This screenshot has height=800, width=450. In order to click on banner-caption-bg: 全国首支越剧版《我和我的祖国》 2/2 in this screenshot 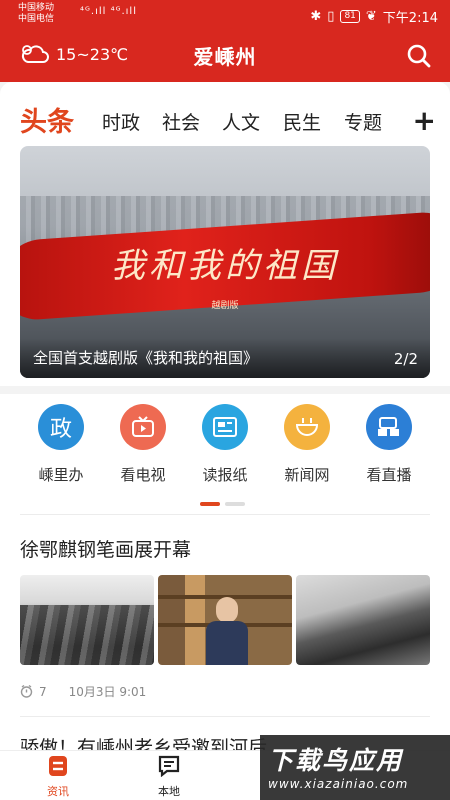, I will do `click(225, 358)`.